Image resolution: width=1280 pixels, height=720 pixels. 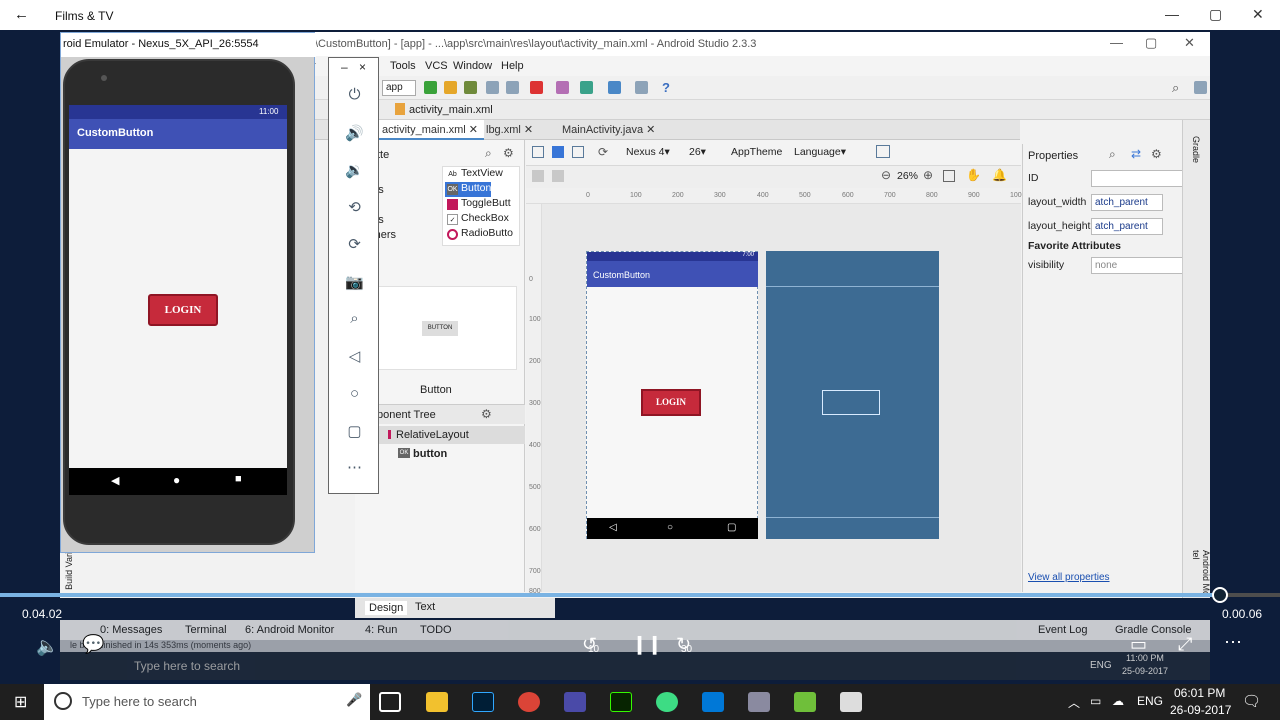 I want to click on properties-toggle-icon: ⇄, so click(x=1136, y=154).